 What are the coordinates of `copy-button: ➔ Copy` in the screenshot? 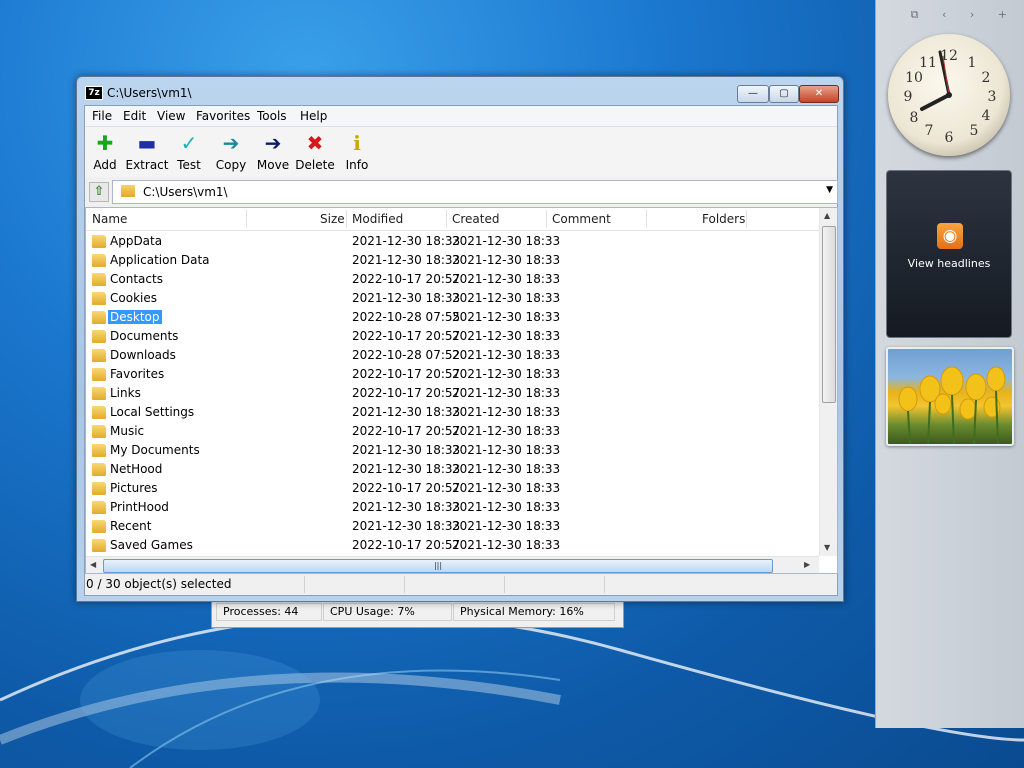 It's located at (231, 151).